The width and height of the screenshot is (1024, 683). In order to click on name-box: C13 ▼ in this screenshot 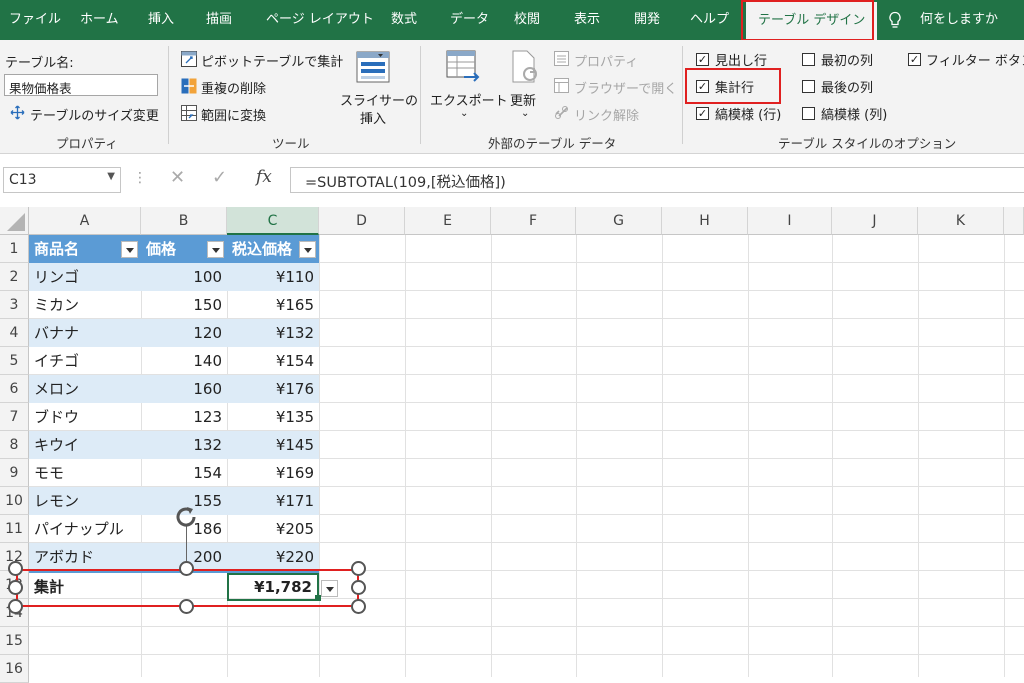, I will do `click(62, 180)`.